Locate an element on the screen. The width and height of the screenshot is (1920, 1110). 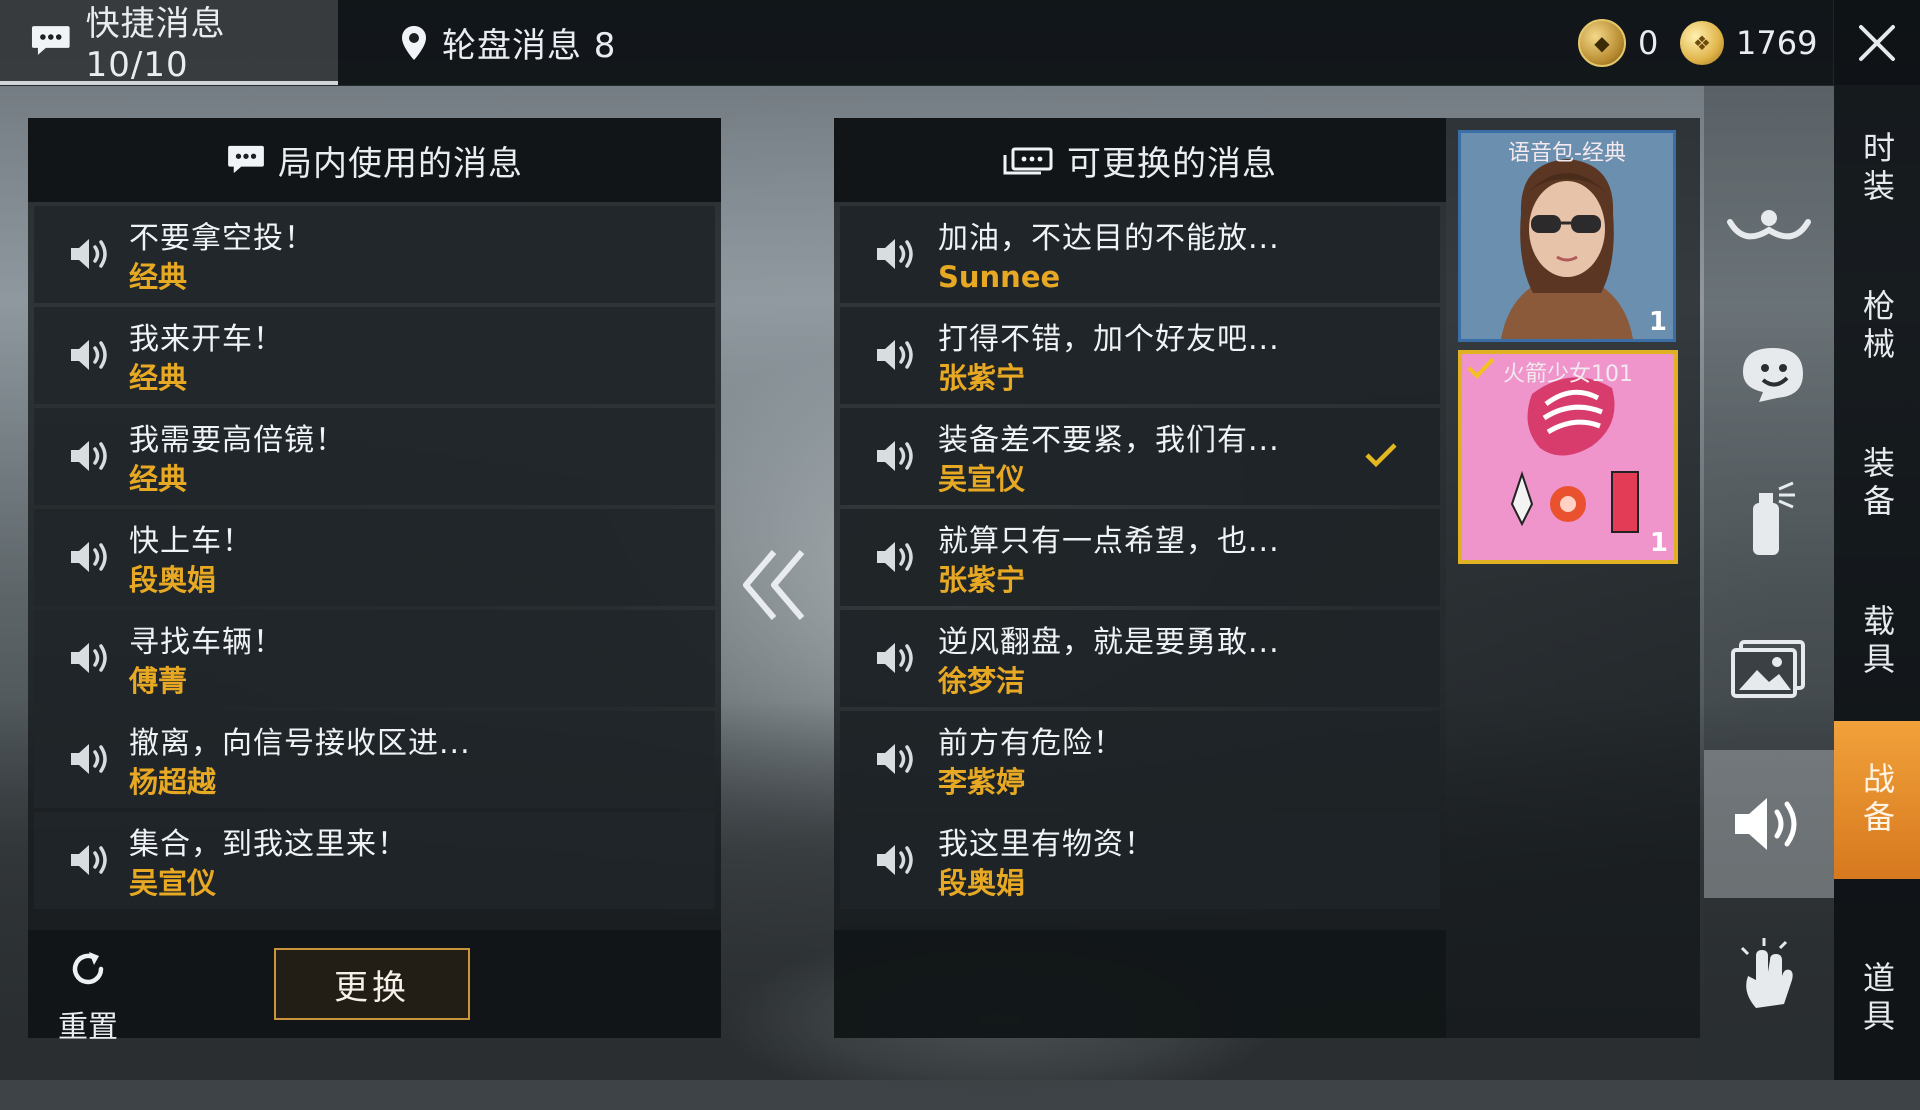
move-left-arrows is located at coordinates (775, 587).